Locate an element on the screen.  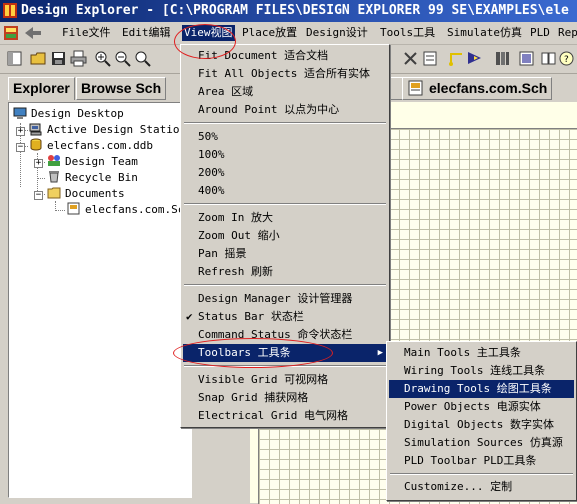
tab-browse-sch: Browse Sch is located at coordinates (121, 88).